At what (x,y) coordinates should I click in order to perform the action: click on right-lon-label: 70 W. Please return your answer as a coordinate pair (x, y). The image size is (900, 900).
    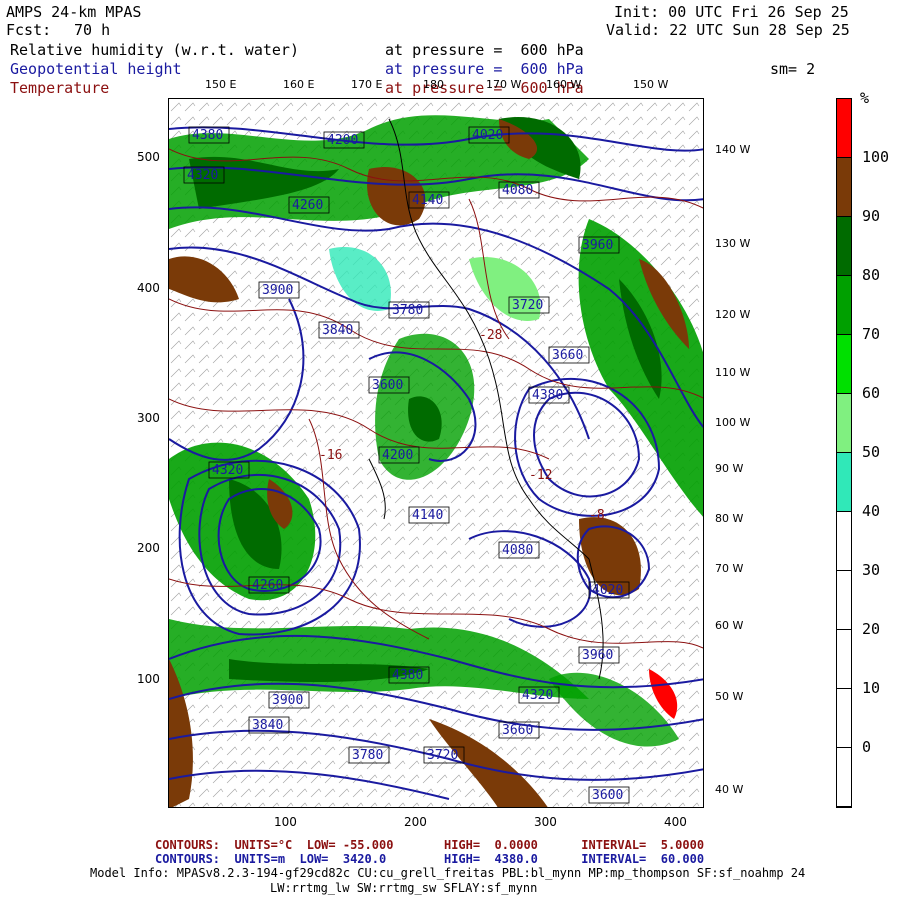
    Looking at the image, I should click on (729, 568).